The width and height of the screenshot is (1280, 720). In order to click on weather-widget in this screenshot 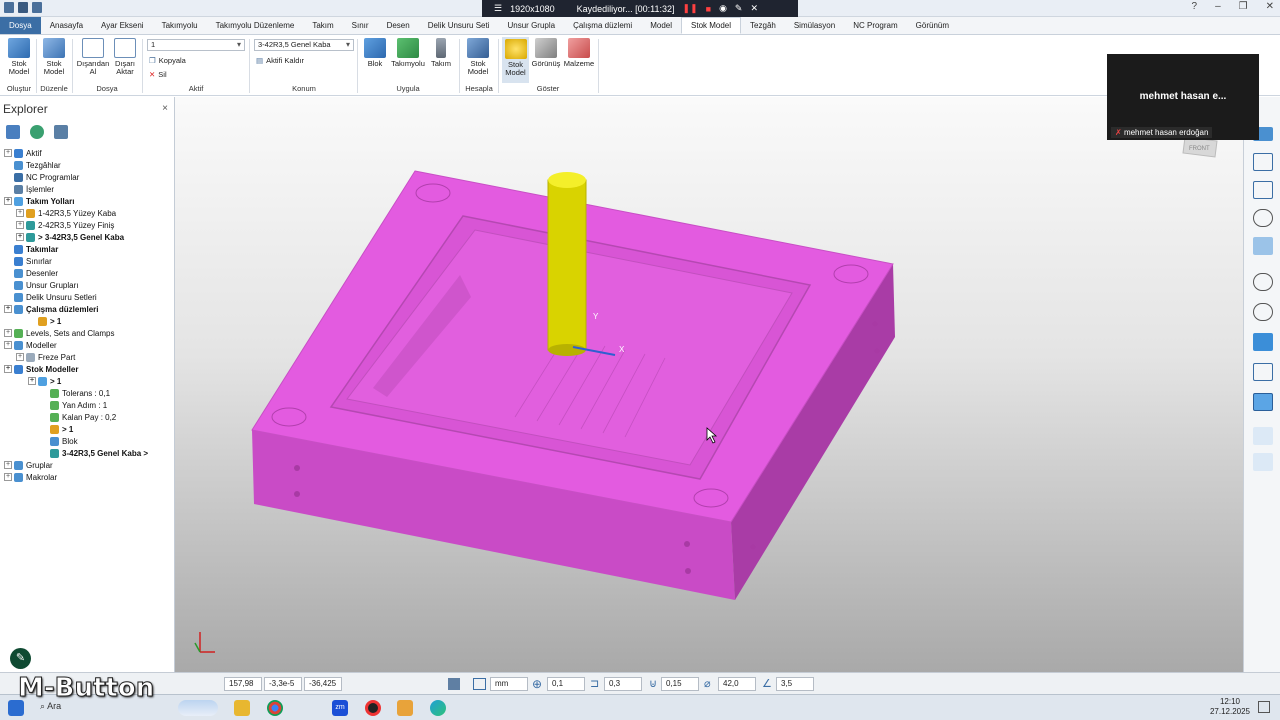, I will do `click(198, 708)`.